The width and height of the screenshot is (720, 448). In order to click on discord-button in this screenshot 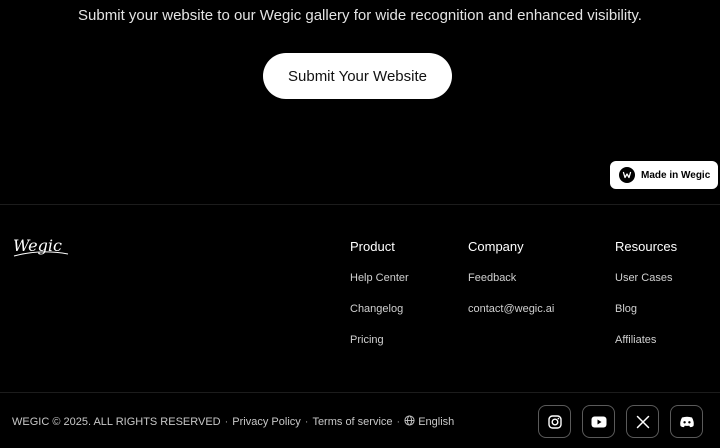, I will do `click(686, 421)`.